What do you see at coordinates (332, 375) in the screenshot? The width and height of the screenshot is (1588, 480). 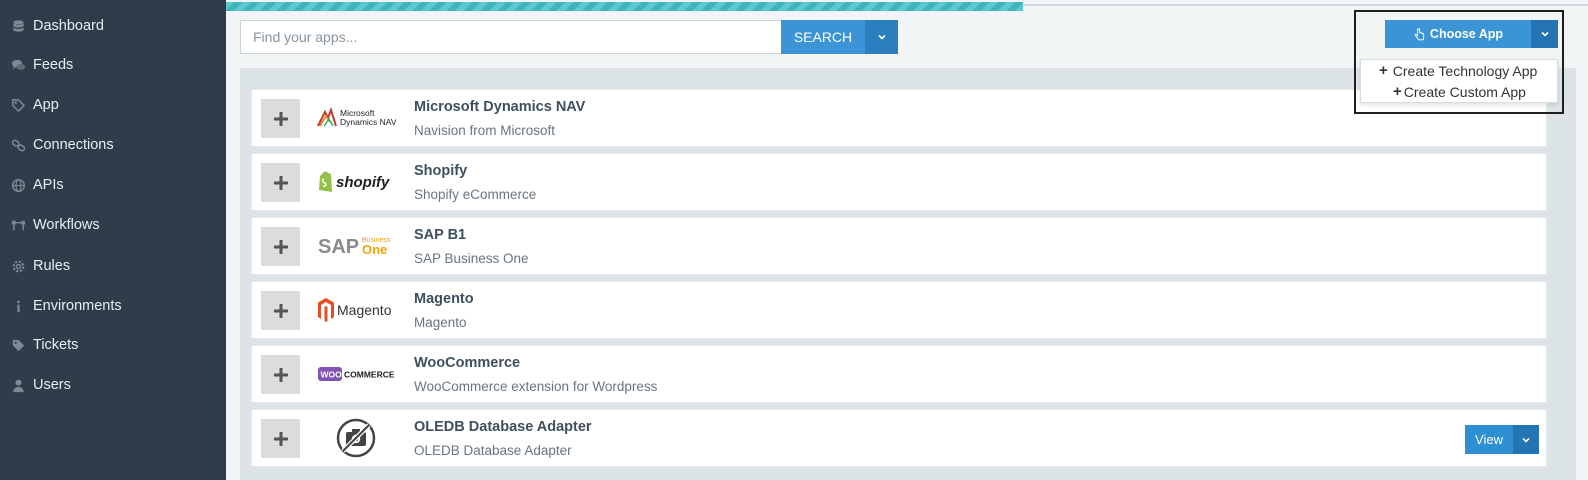 I see `logo-text: WOO` at bounding box center [332, 375].